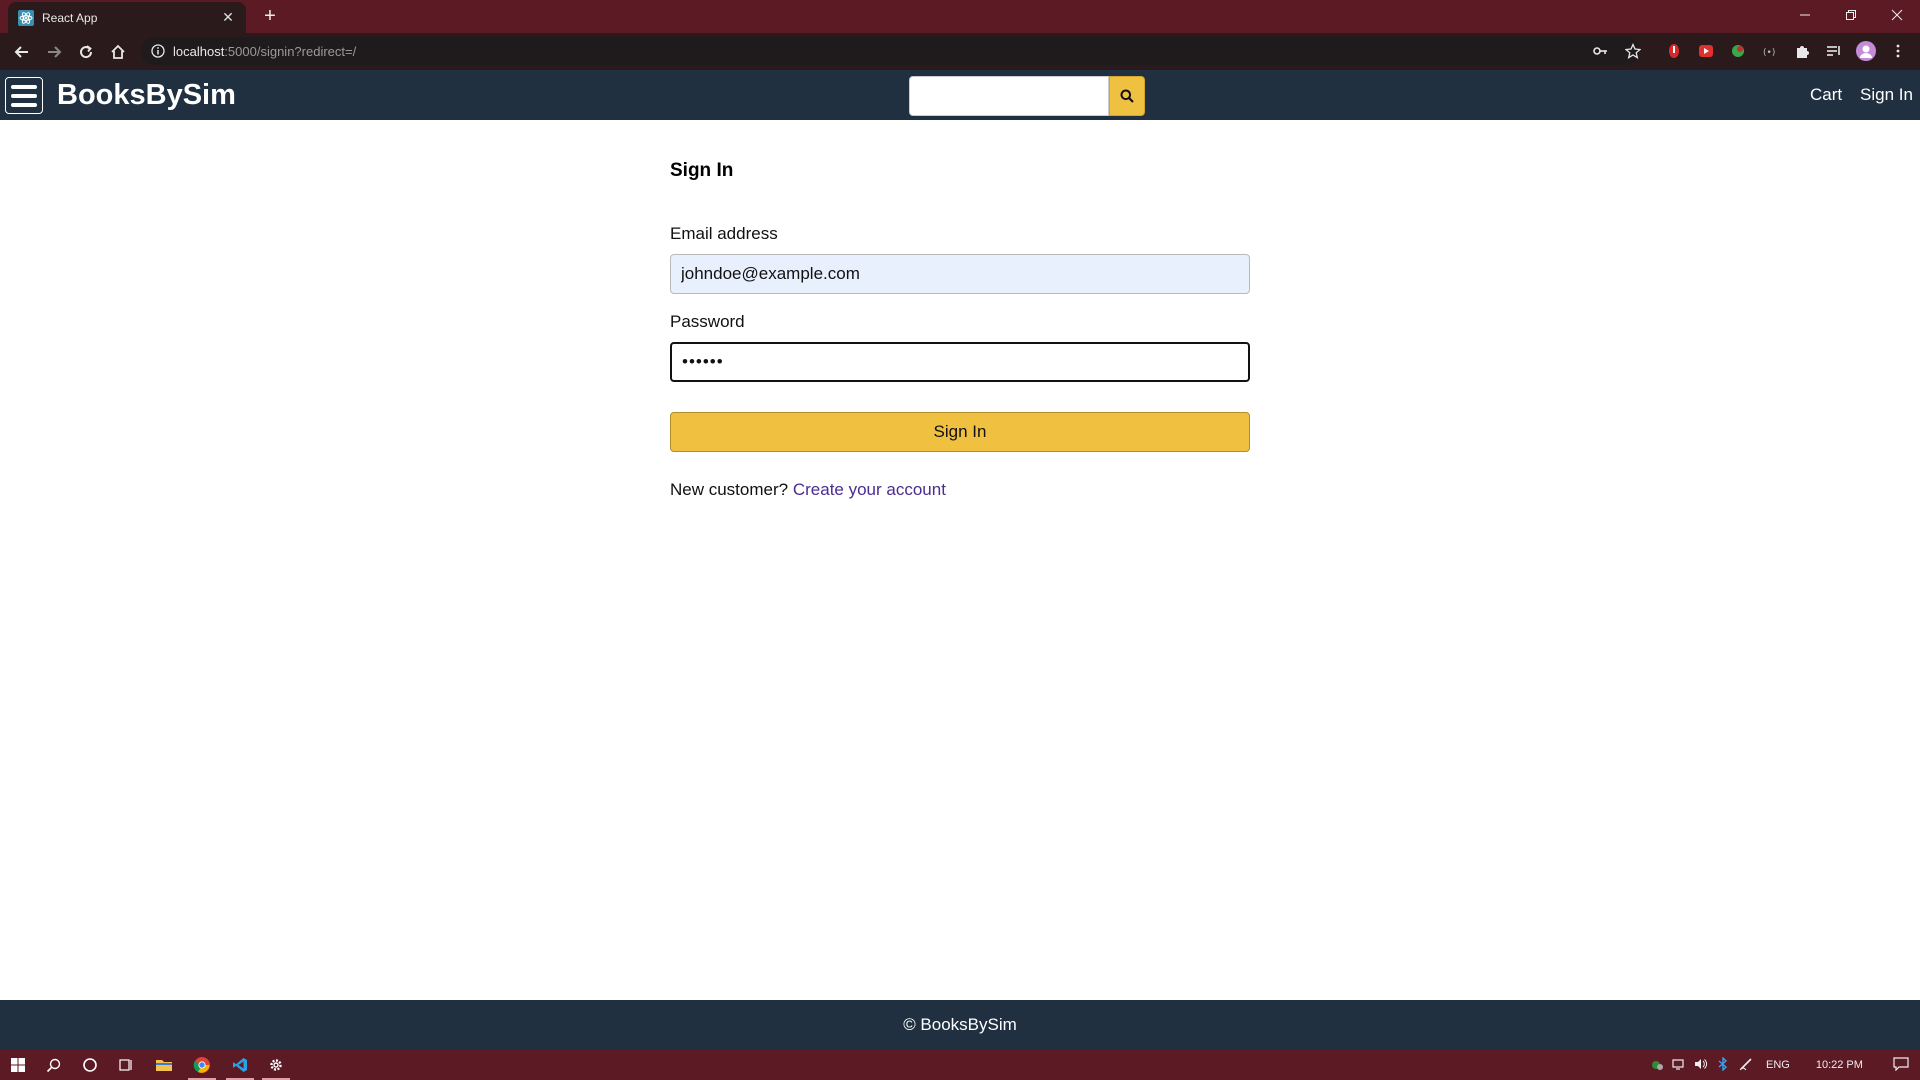 This screenshot has height=1080, width=1920. I want to click on media-queue-icon, so click(1834, 51).